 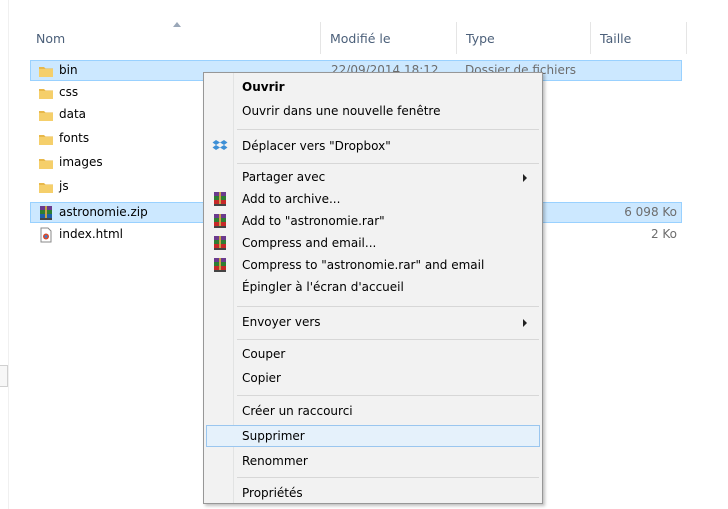 I want to click on menu-item-label: Renommer, so click(x=275, y=461).